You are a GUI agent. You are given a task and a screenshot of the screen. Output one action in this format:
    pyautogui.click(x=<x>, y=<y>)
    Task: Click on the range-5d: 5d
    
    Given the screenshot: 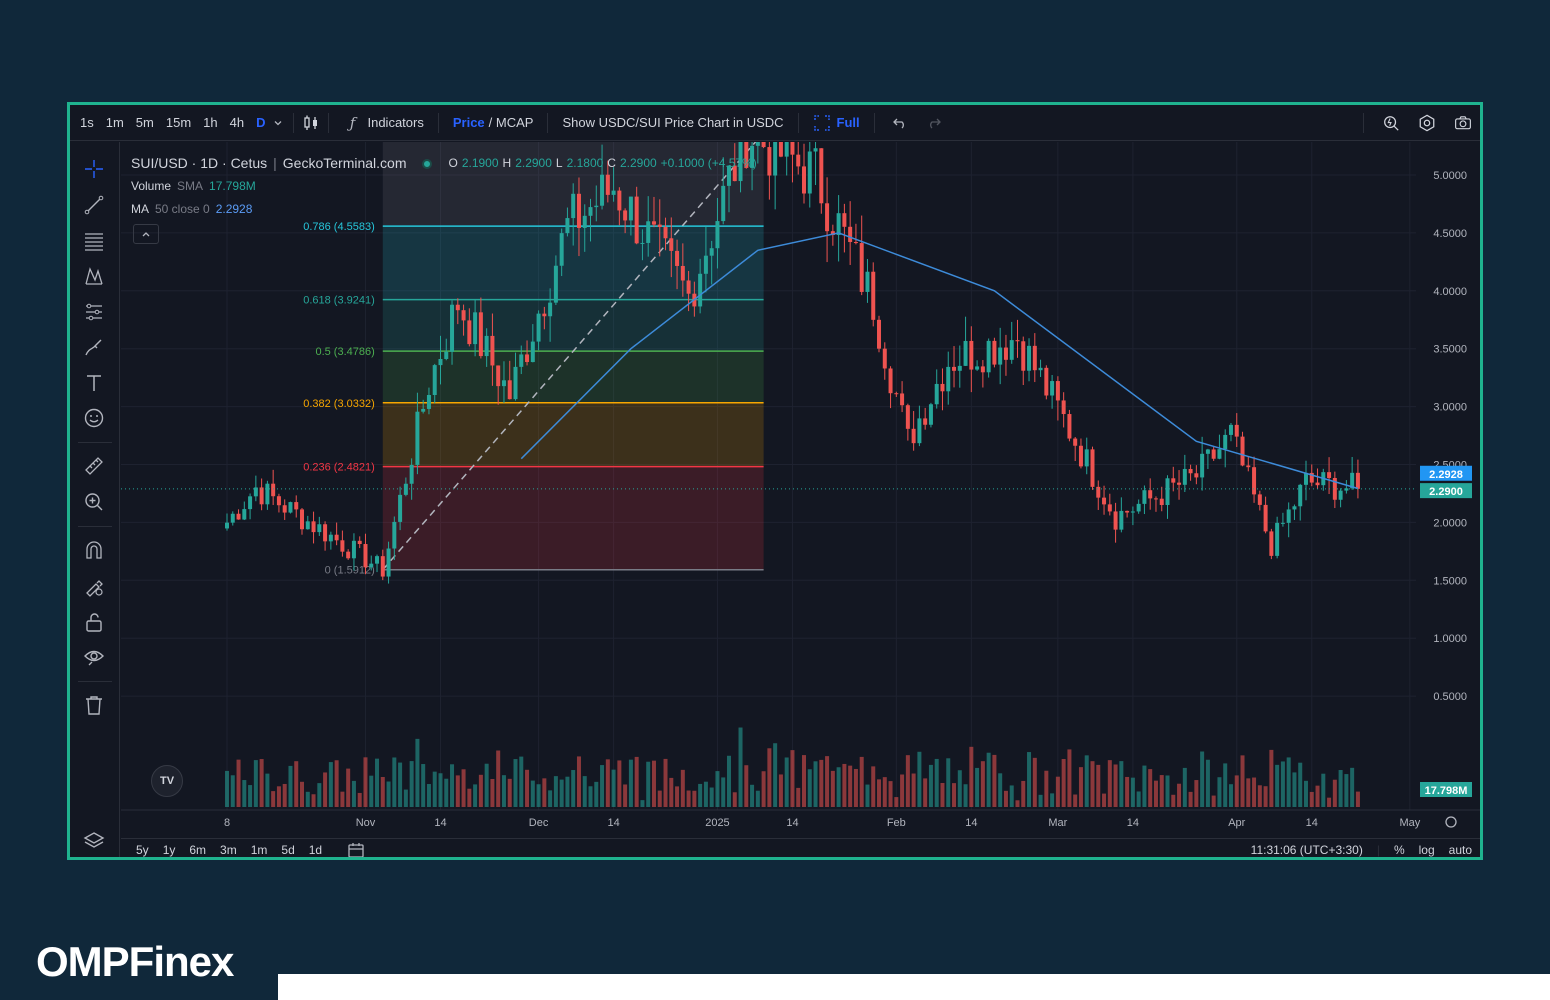 What is the action you would take?
    pyautogui.click(x=287, y=850)
    